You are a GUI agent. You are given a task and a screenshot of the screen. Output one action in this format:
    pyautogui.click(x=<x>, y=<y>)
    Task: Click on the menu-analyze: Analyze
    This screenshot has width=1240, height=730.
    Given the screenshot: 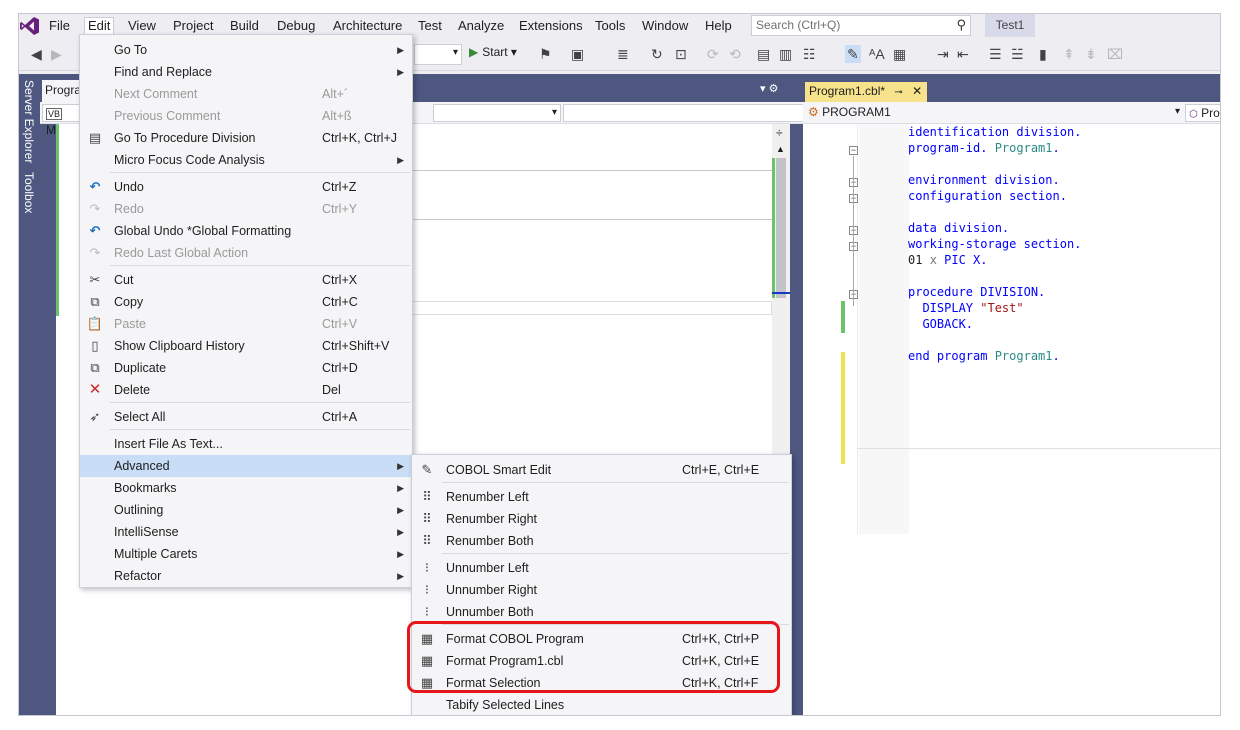 What is the action you would take?
    pyautogui.click(x=481, y=27)
    